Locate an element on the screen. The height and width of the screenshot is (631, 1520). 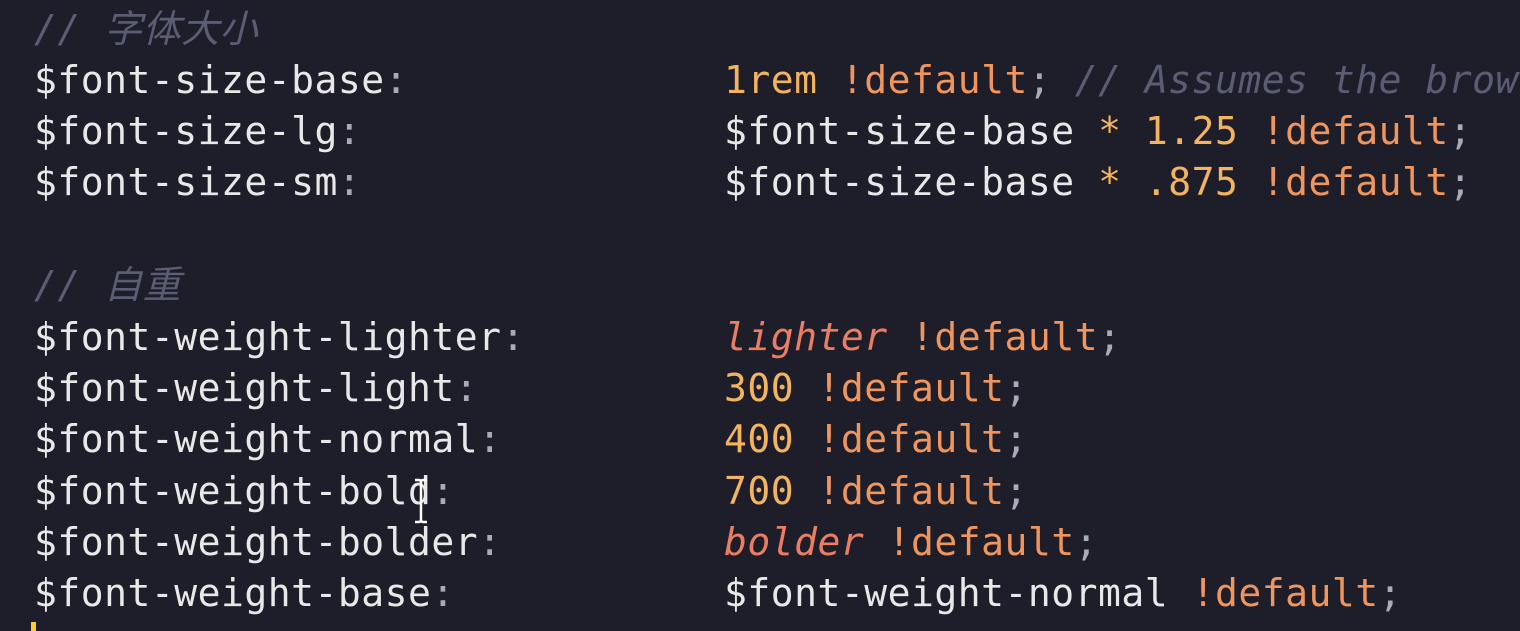
variable-name: $font-size-lg is located at coordinates (186, 131).